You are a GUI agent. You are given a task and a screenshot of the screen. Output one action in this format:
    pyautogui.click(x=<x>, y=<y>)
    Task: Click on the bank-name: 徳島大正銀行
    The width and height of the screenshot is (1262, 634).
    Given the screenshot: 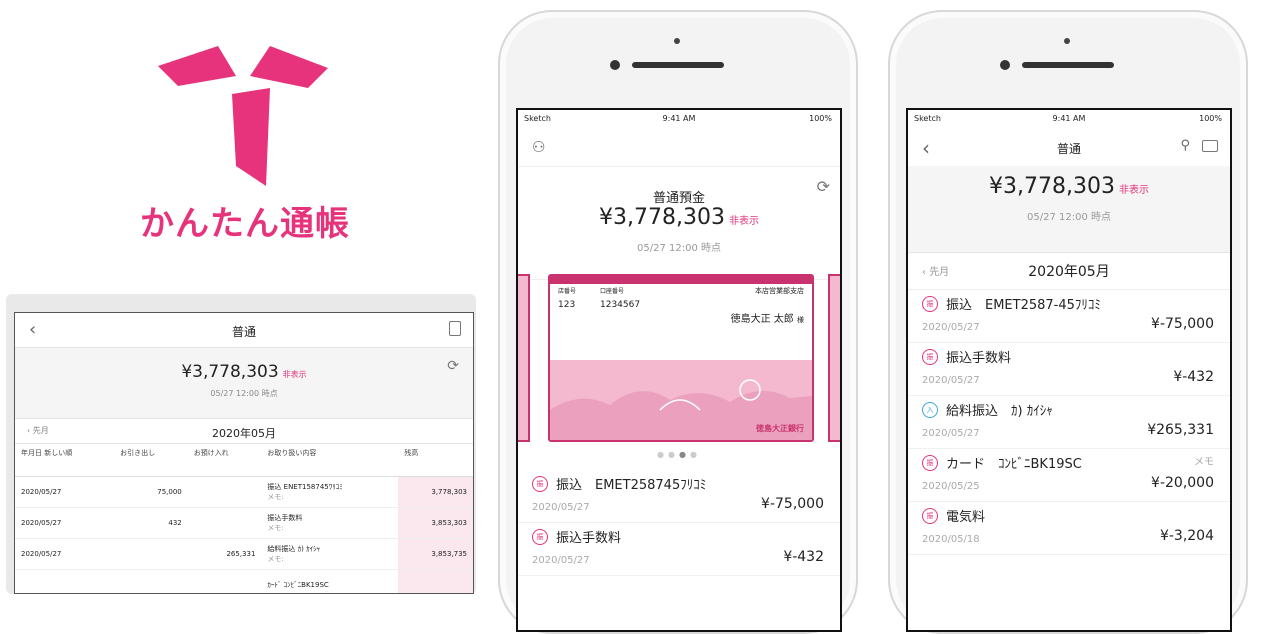 What is the action you would take?
    pyautogui.click(x=780, y=428)
    